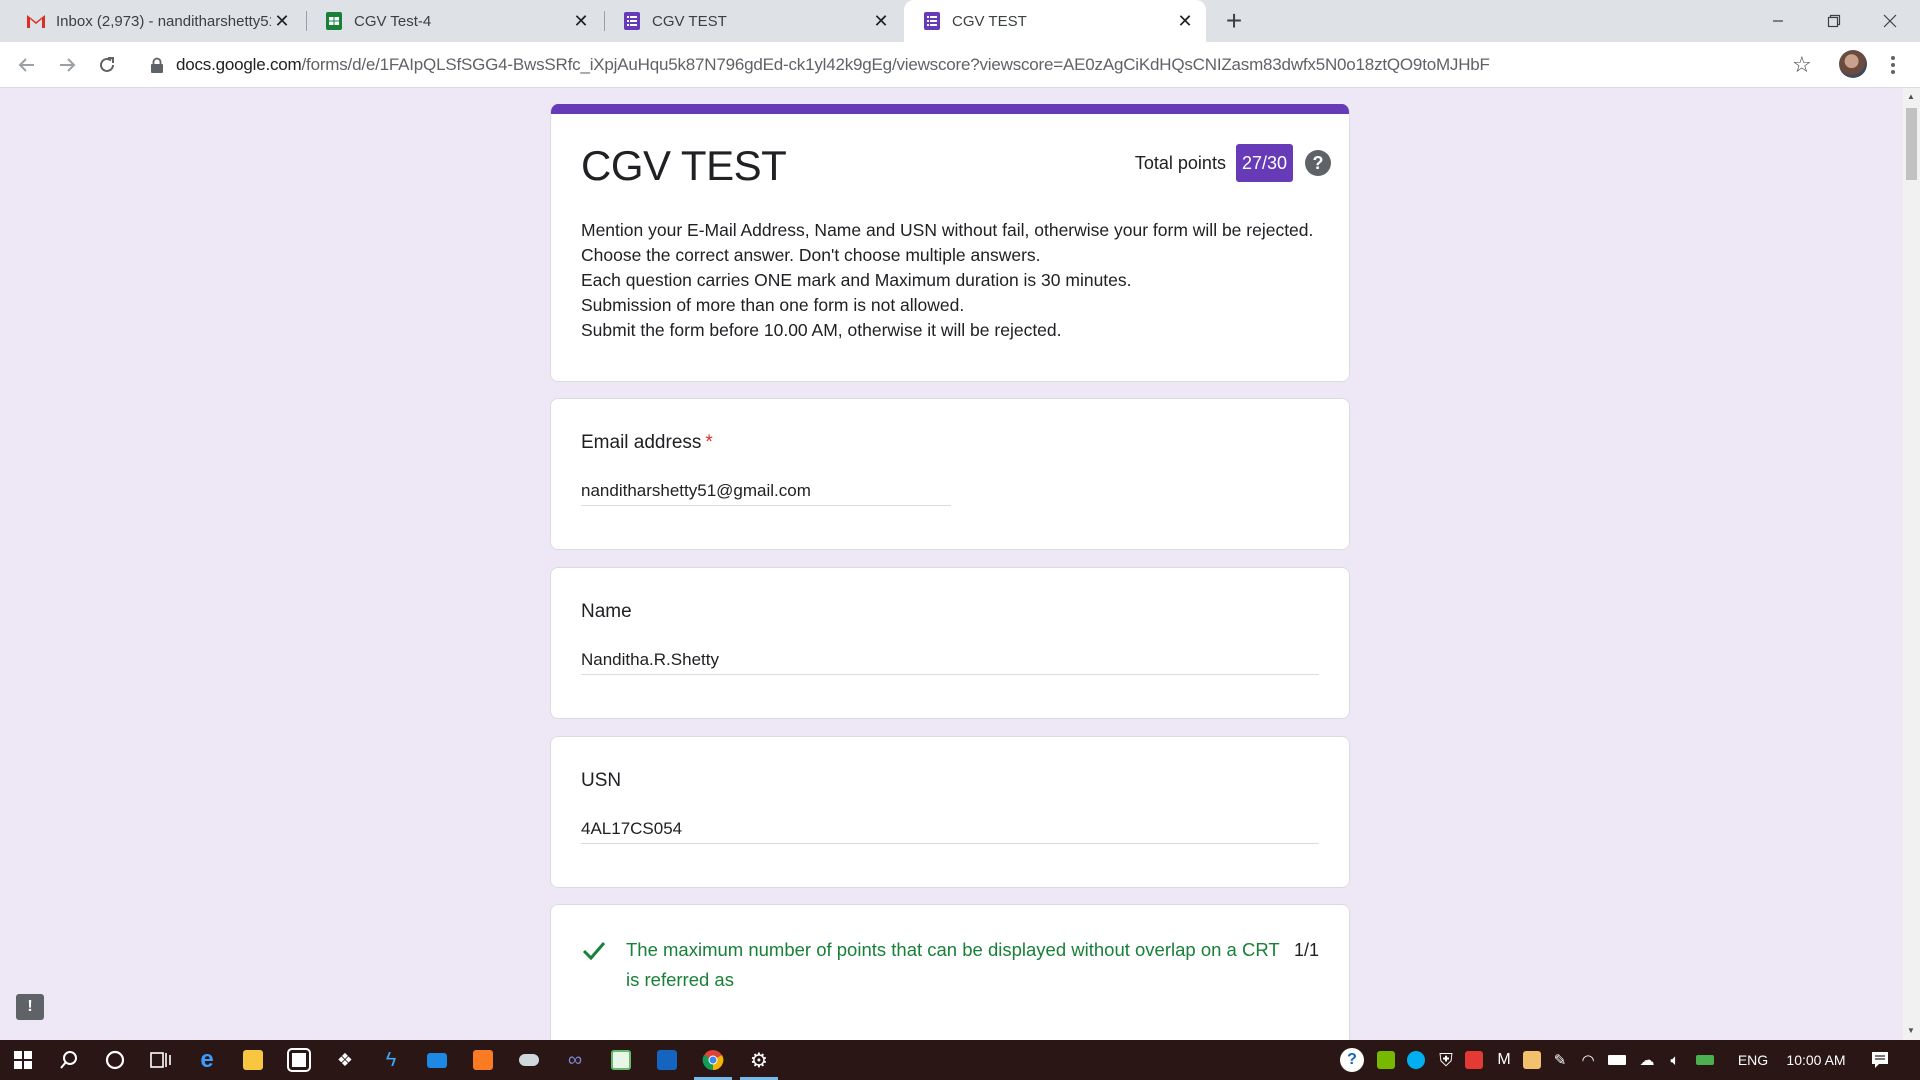 The image size is (1920, 1080). I want to click on minimize-button, so click(1778, 21).